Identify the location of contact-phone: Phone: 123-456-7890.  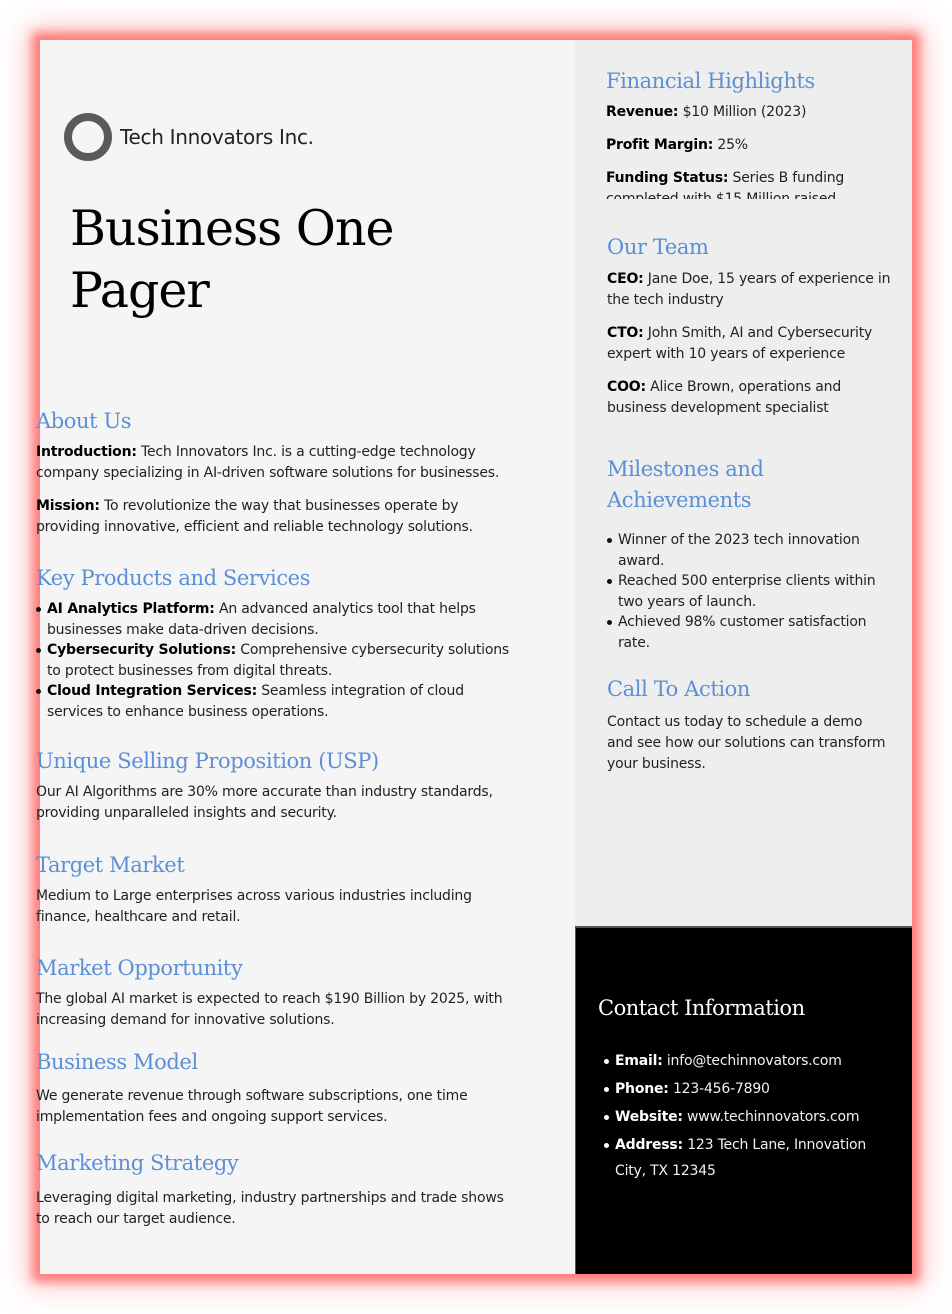
(749, 1089).